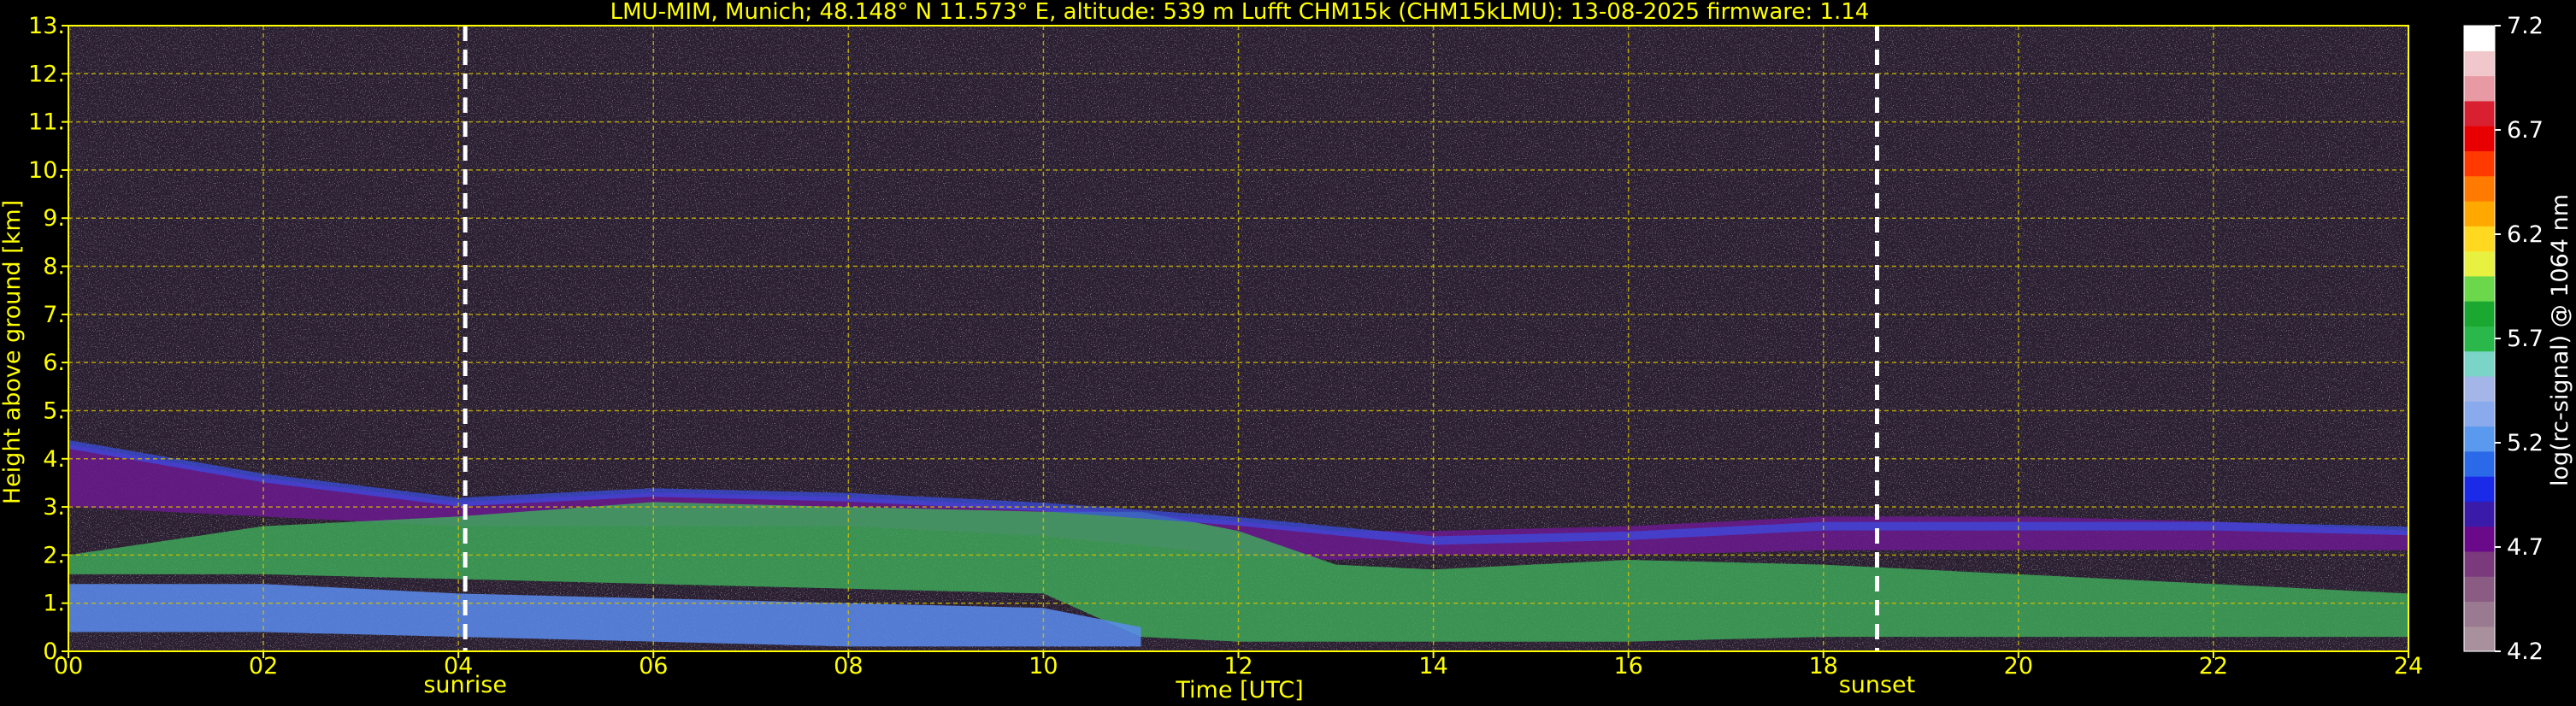 The height and width of the screenshot is (706, 2576). I want to click on y-tick-label: 1., so click(54, 604).